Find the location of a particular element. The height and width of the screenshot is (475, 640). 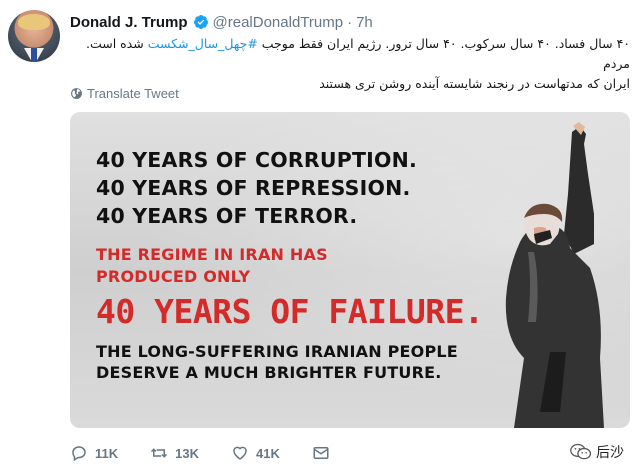

avatar-hair is located at coordinates (34, 22).